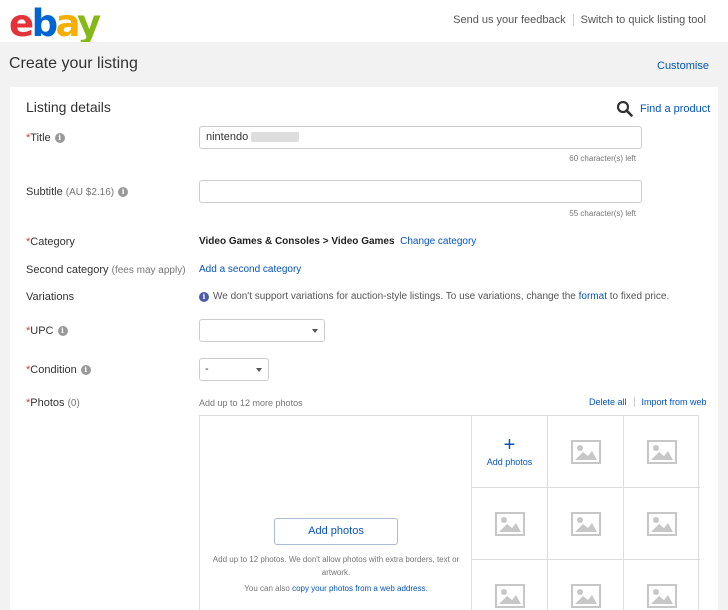 The height and width of the screenshot is (610, 728). Describe the element at coordinates (251, 403) in the screenshot. I see `photos-hint: Add up to 12 more photos` at that location.